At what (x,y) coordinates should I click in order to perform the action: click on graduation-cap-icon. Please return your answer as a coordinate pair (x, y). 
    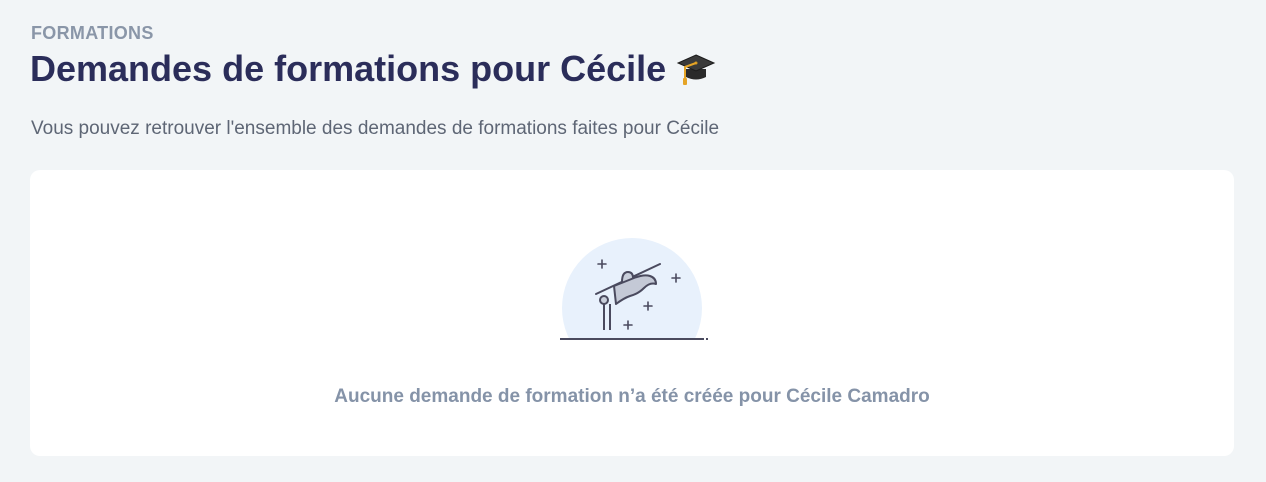
    Looking at the image, I should click on (696, 69).